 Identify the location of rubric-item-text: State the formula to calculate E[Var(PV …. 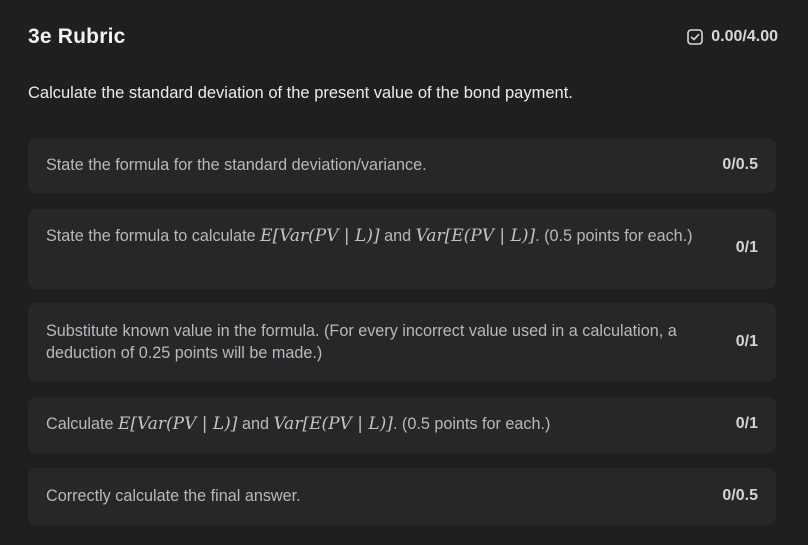
(381, 236).